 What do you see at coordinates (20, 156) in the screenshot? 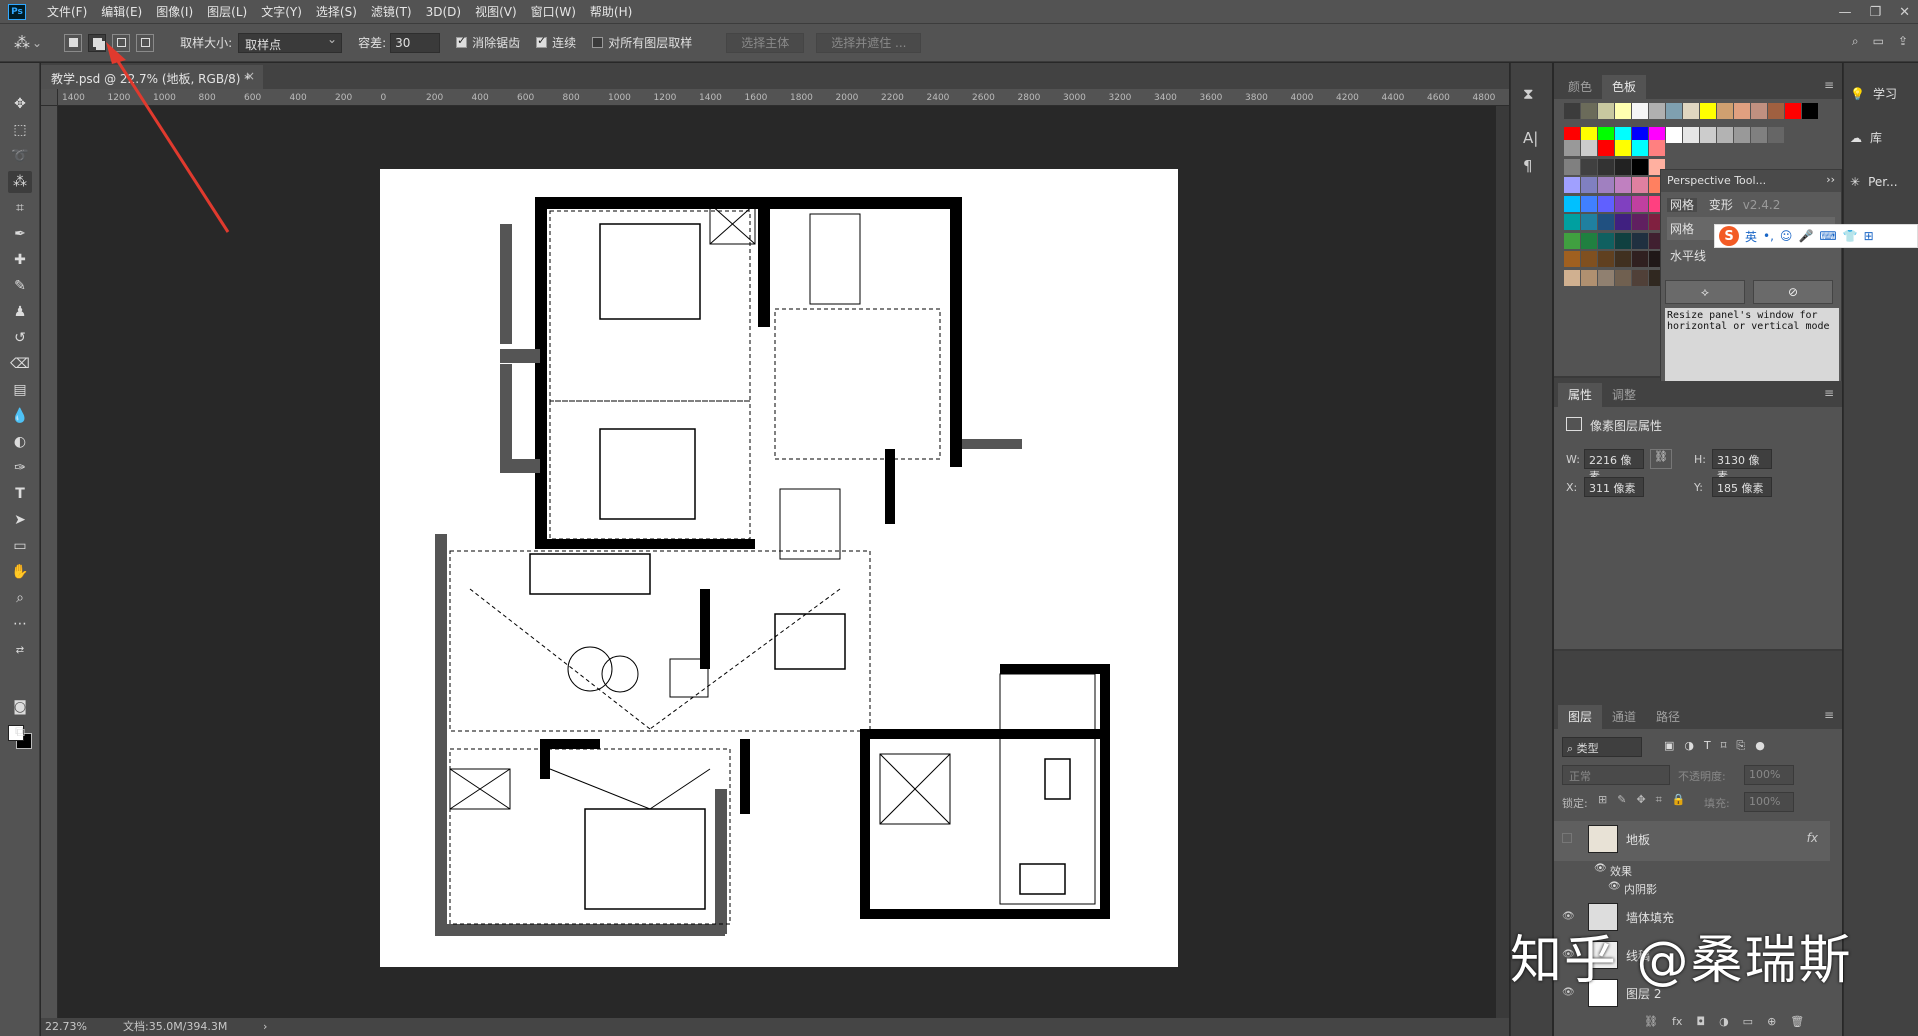
I see `lasso-tool-icon: ➰` at bounding box center [20, 156].